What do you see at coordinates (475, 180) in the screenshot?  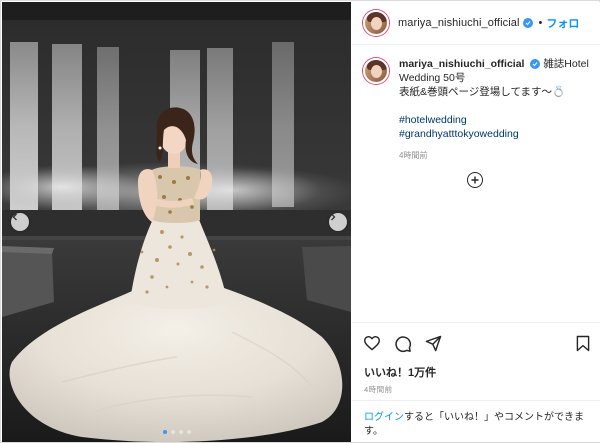 I see `add-comment-icon` at bounding box center [475, 180].